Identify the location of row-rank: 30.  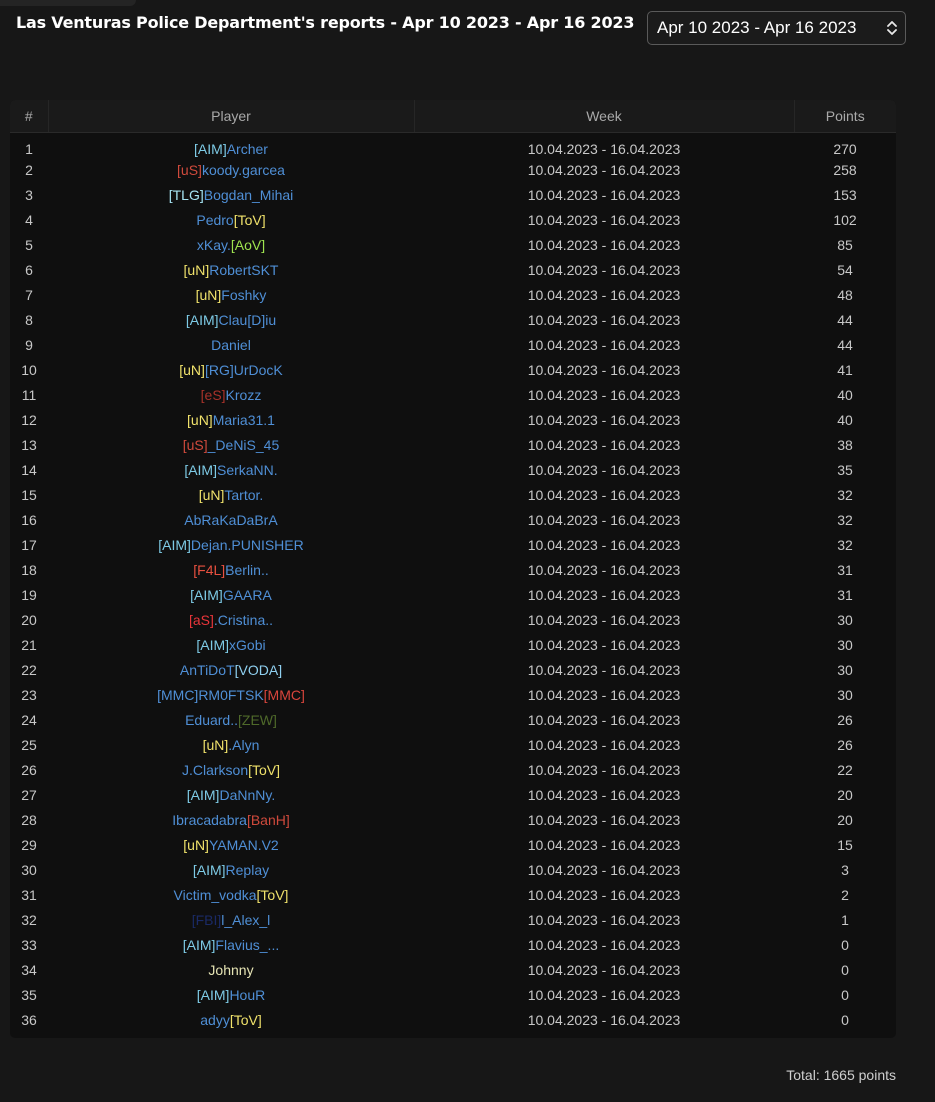
(29, 870).